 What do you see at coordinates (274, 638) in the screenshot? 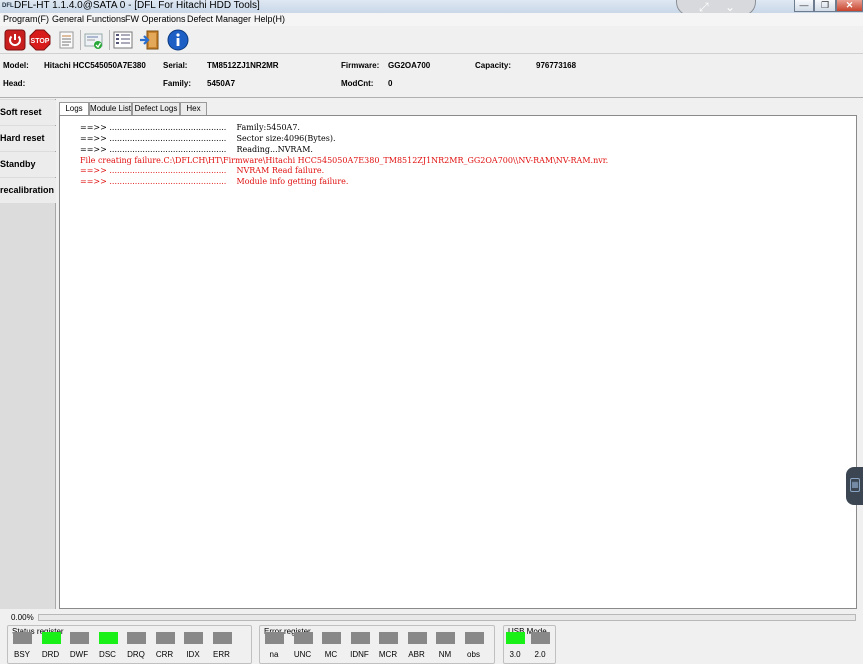
I see `error-led-na` at bounding box center [274, 638].